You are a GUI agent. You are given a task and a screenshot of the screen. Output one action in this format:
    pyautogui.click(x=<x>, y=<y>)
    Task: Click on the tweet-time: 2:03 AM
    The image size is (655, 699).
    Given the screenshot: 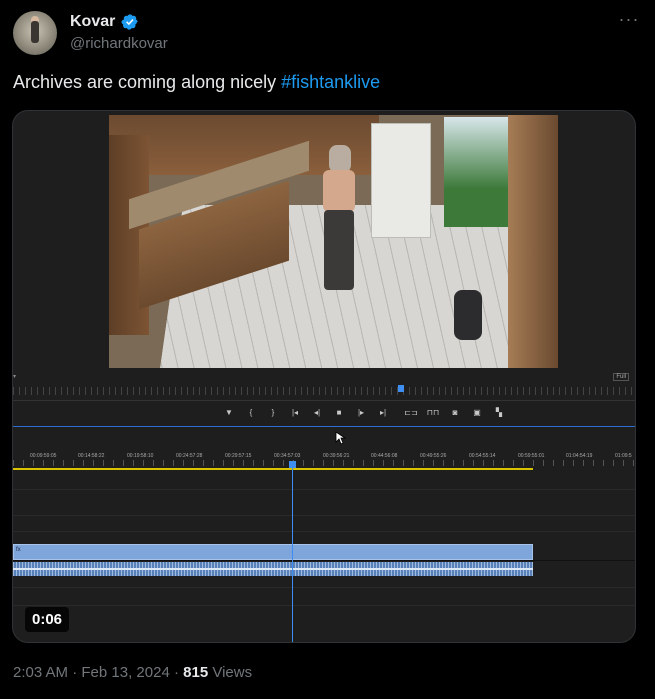 What is the action you would take?
    pyautogui.click(x=40, y=672)
    